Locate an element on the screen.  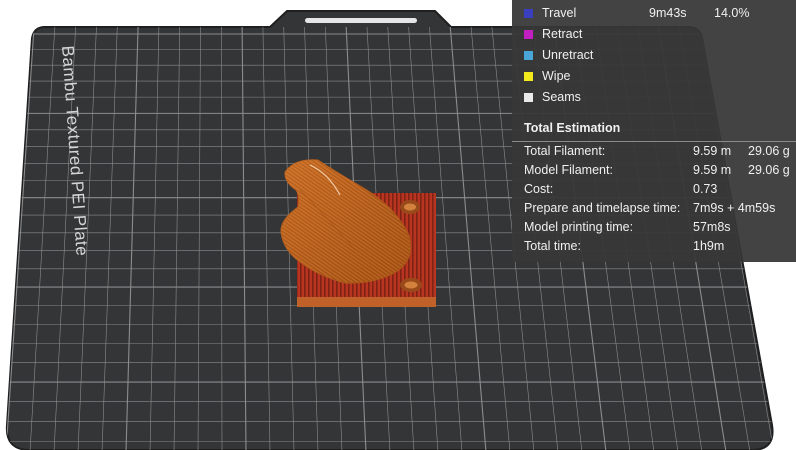
legend-item-seams: Seams is located at coordinates (654, 99).